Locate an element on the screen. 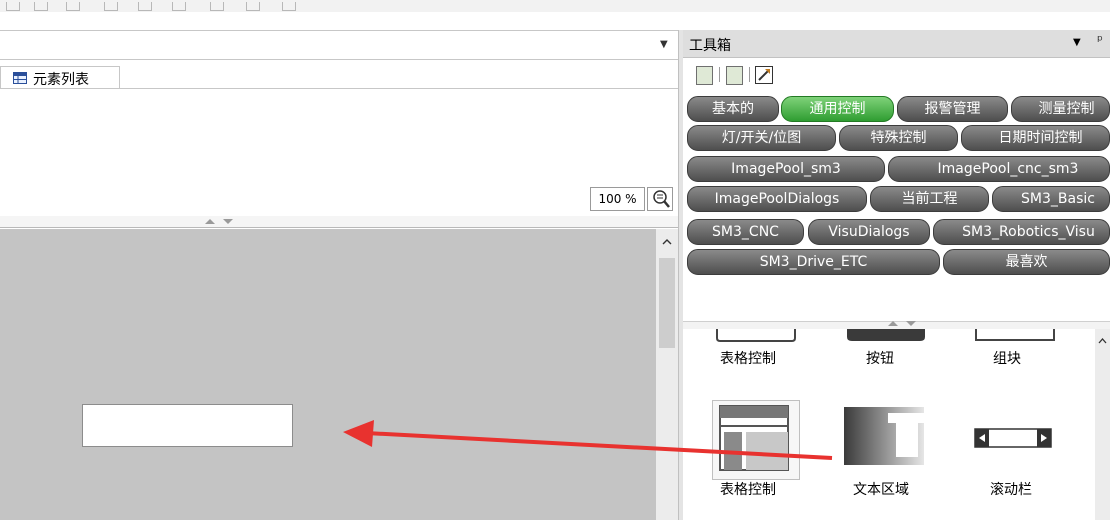 This screenshot has width=1110, height=520. toolbox-splitter is located at coordinates (896, 325).